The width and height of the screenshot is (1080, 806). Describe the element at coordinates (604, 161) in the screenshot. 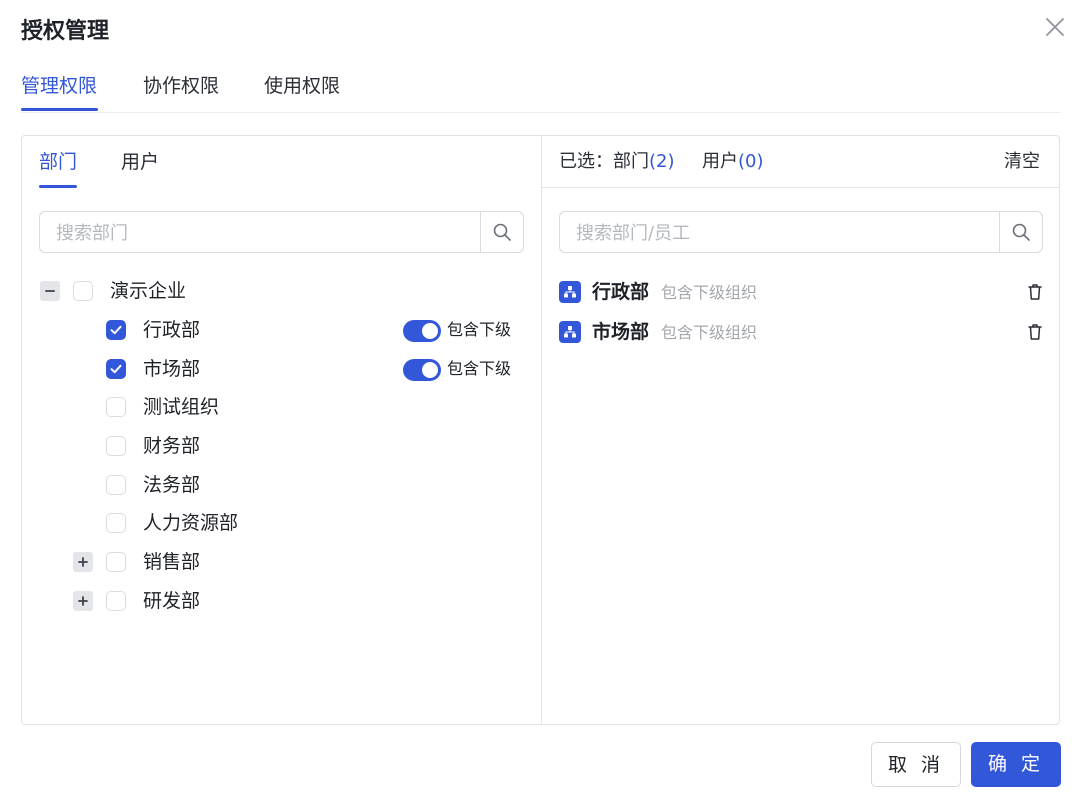

I see `selected-dept-label: 已选：部门` at that location.